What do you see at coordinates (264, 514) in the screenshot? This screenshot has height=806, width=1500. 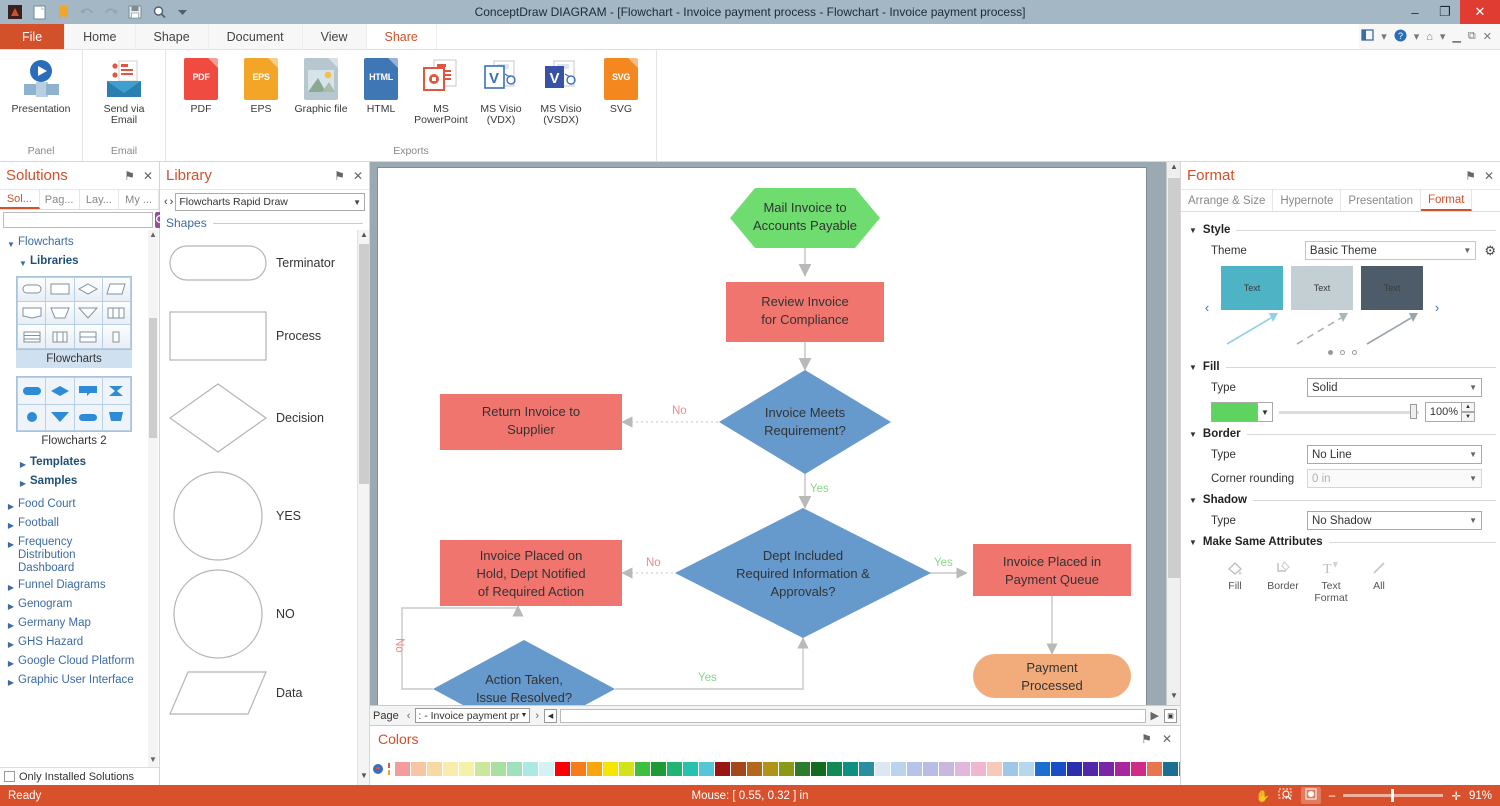 I see `shape-item-yes: YES` at bounding box center [264, 514].